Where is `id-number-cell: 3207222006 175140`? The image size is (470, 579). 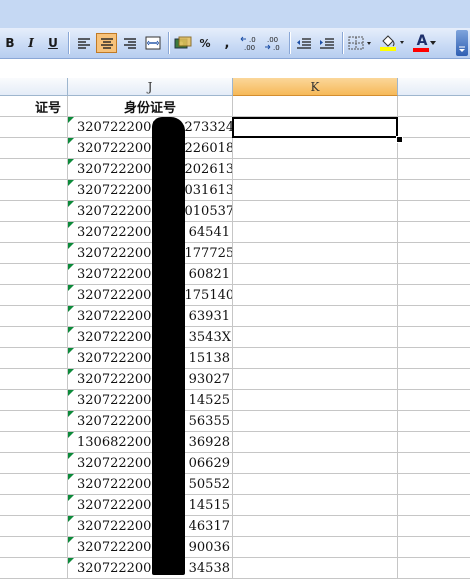
id-number-cell: 3207222006 175140 is located at coordinates (150, 295).